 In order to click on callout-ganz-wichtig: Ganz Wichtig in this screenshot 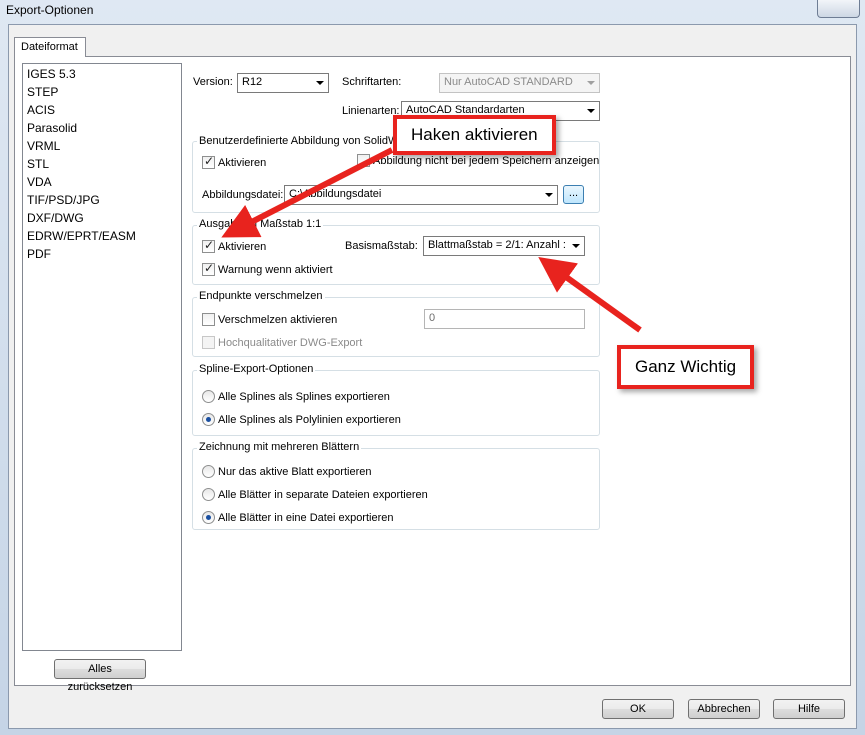, I will do `click(686, 367)`.